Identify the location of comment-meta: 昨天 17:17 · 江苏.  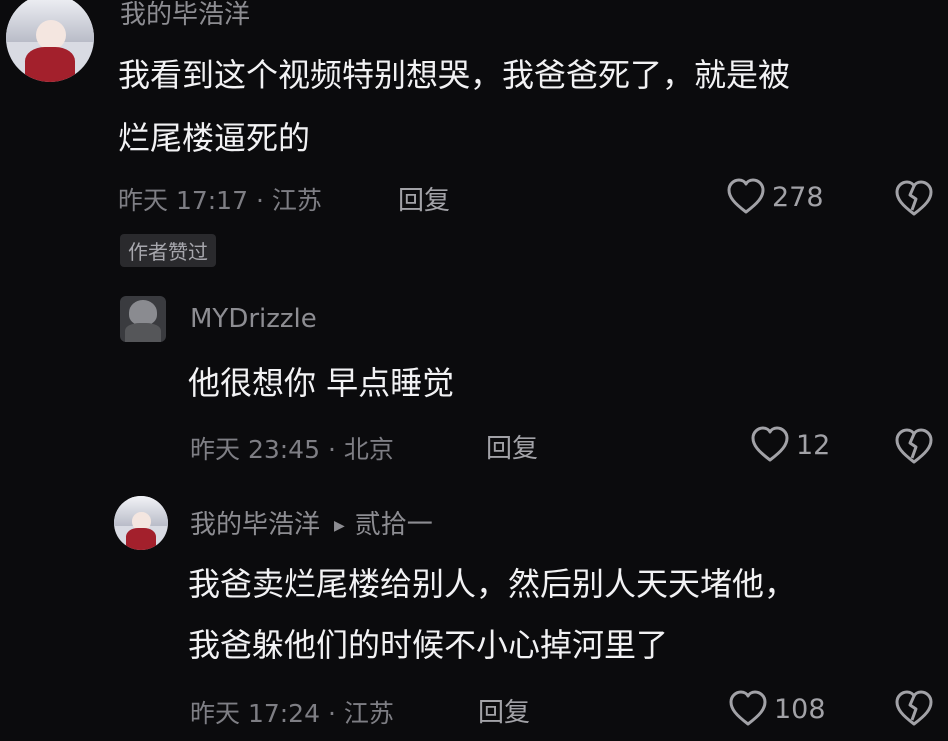
(220, 200).